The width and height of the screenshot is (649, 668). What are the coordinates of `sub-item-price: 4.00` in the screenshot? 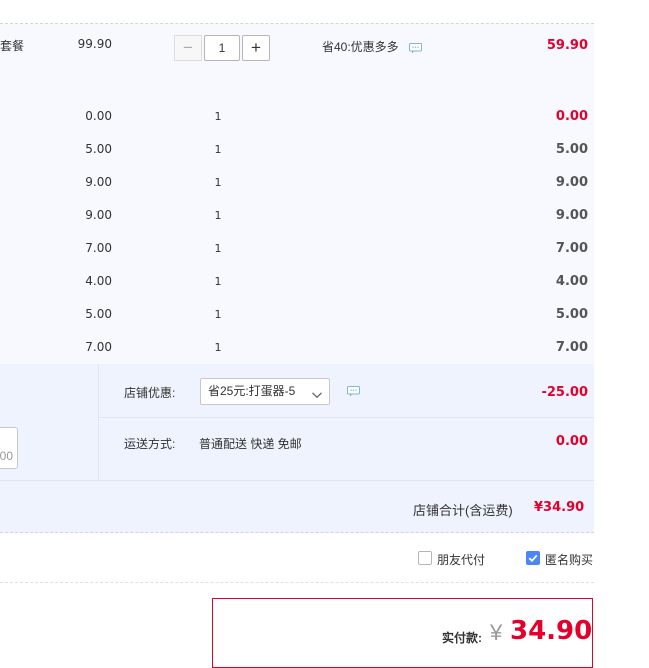 It's located at (98, 281).